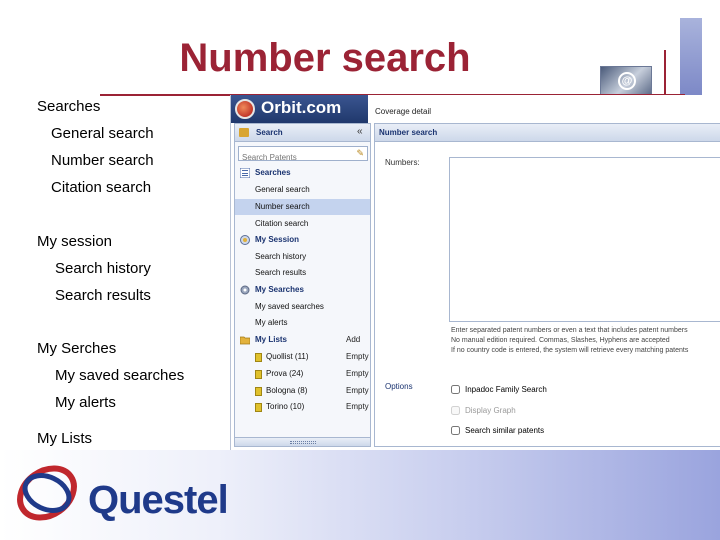  What do you see at coordinates (282, 223) in the screenshot?
I see `tree-citation-search-label: Citation search` at bounding box center [282, 223].